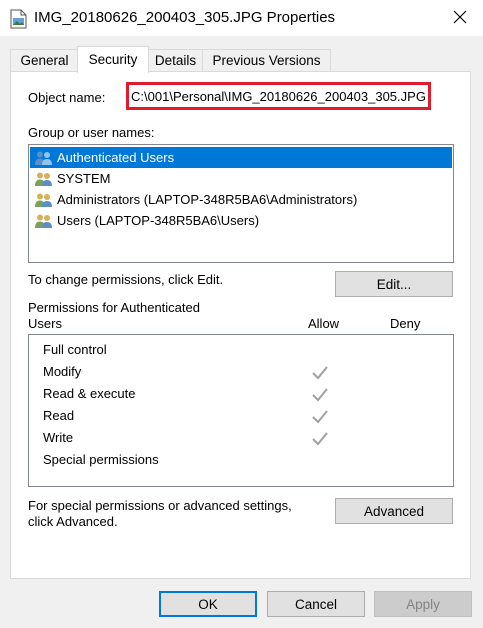  What do you see at coordinates (423, 604) in the screenshot?
I see `apply-button: Apply` at bounding box center [423, 604].